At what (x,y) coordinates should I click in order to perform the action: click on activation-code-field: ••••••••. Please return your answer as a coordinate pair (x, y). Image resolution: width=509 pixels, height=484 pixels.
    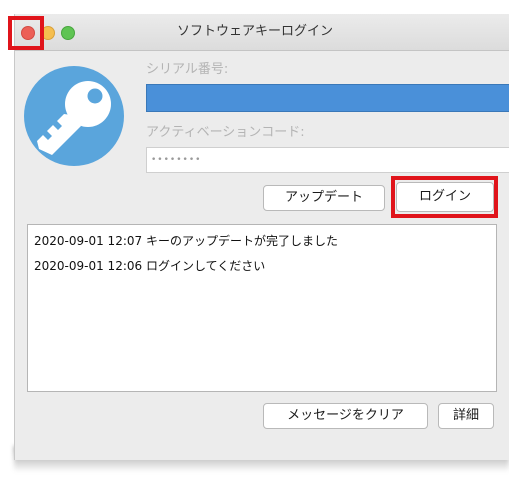
    Looking at the image, I should click on (327, 160).